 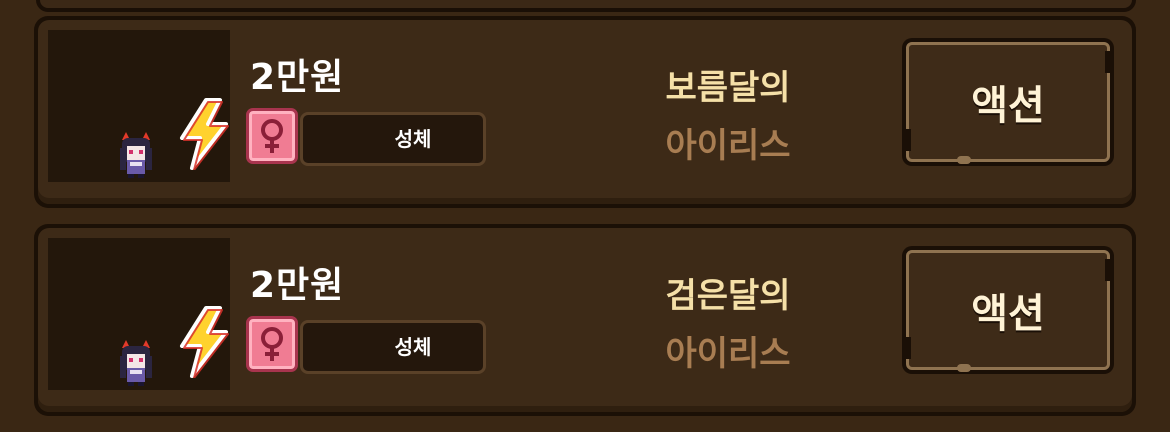 What do you see at coordinates (728, 88) in the screenshot?
I see `character-name-title: 보름달의` at bounding box center [728, 88].